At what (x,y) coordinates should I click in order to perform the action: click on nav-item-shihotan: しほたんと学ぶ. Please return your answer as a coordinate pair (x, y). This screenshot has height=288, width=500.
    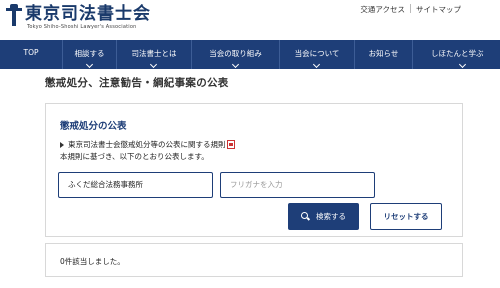
    Looking at the image, I should click on (456, 54).